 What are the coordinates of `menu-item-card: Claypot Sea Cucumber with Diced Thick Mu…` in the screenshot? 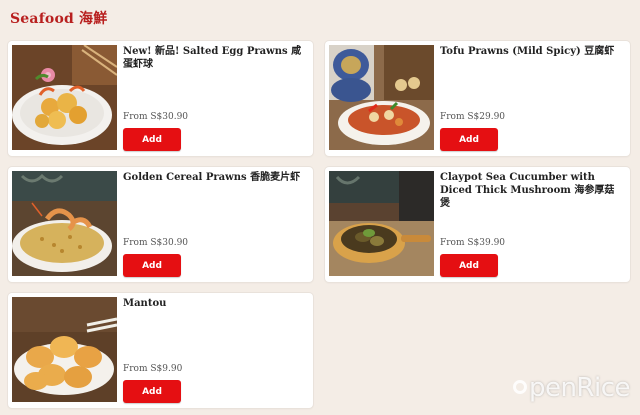 It's located at (477, 224).